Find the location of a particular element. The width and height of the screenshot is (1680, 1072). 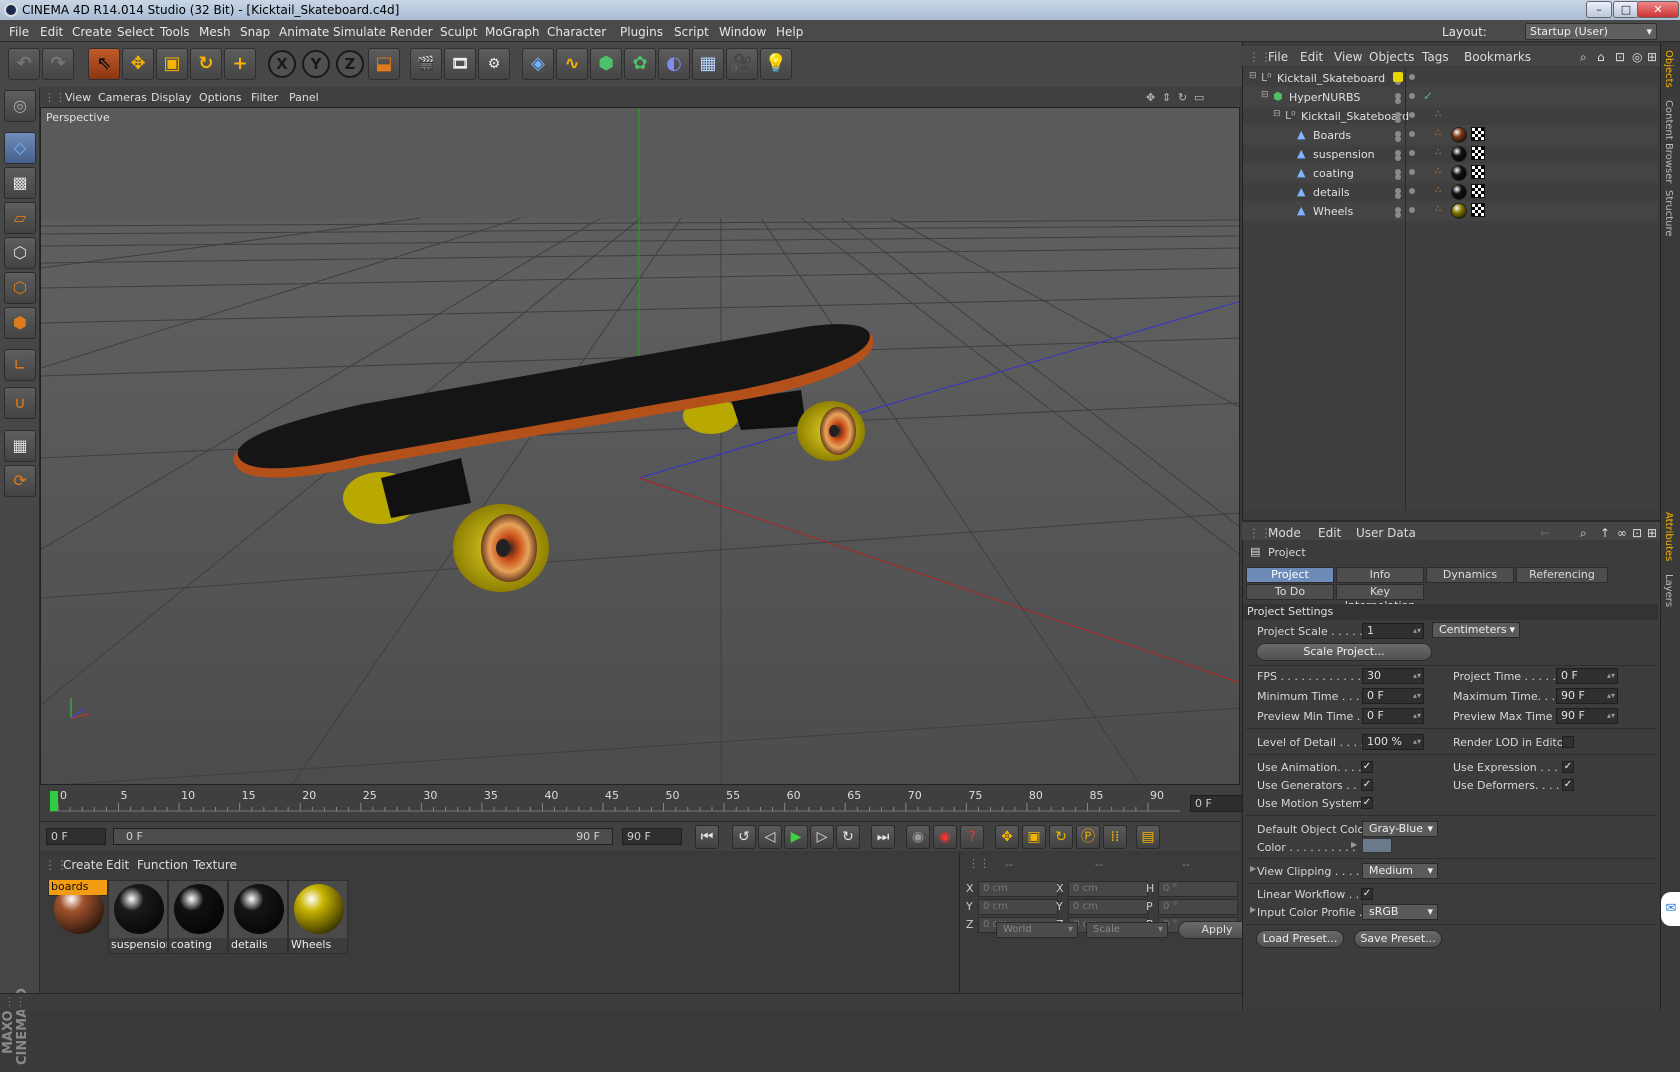

material-swatch: Wheels is located at coordinates (318, 917).